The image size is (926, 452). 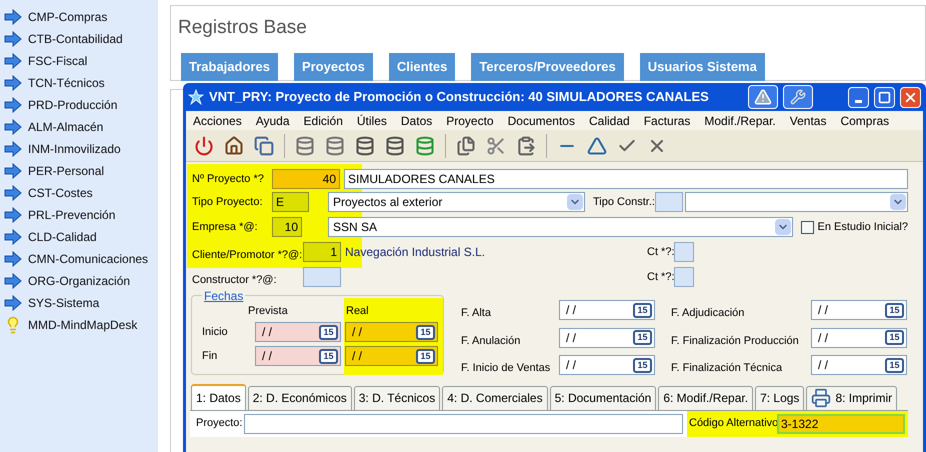 I want to click on sidebar-item: INM-Inmovilizado, so click(x=81, y=149).